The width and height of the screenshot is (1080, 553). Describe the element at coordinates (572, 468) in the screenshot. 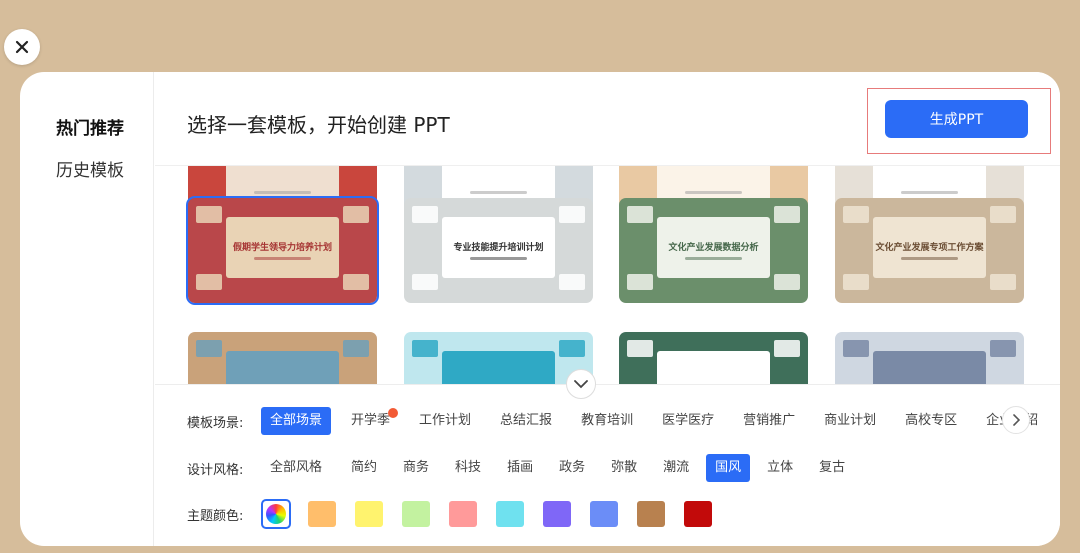

I see `style-option: 政务` at that location.